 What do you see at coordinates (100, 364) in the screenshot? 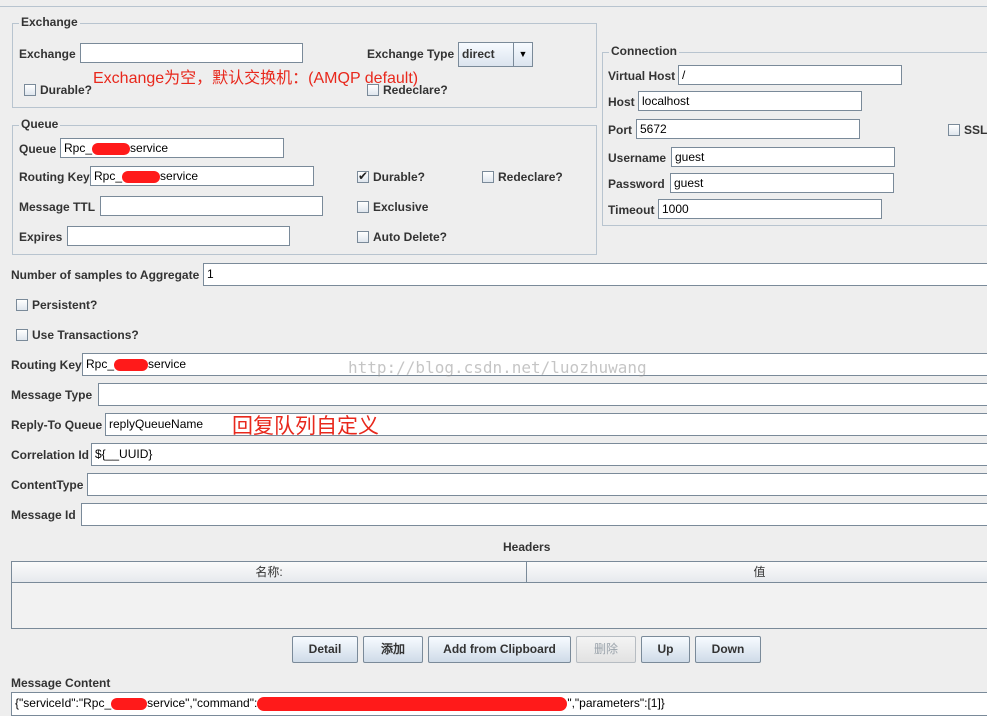
I see `routing-key-prefix: Rpc_` at bounding box center [100, 364].